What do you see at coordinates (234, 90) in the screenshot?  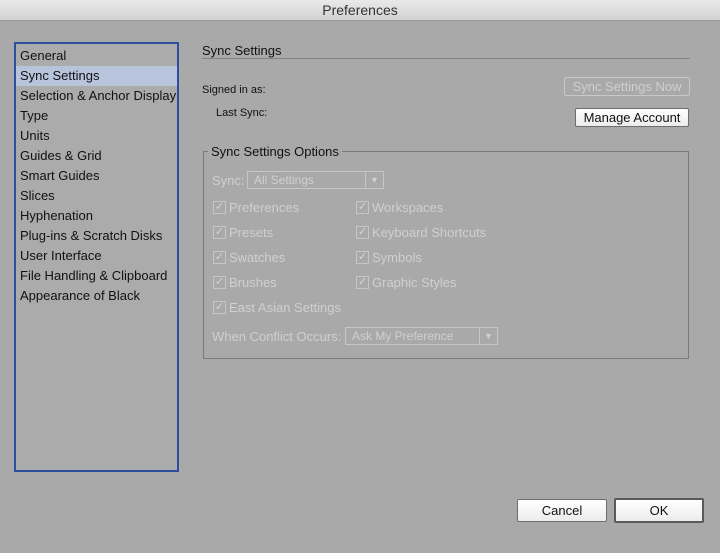 I see `signed-in-label: Signed in as:` at bounding box center [234, 90].